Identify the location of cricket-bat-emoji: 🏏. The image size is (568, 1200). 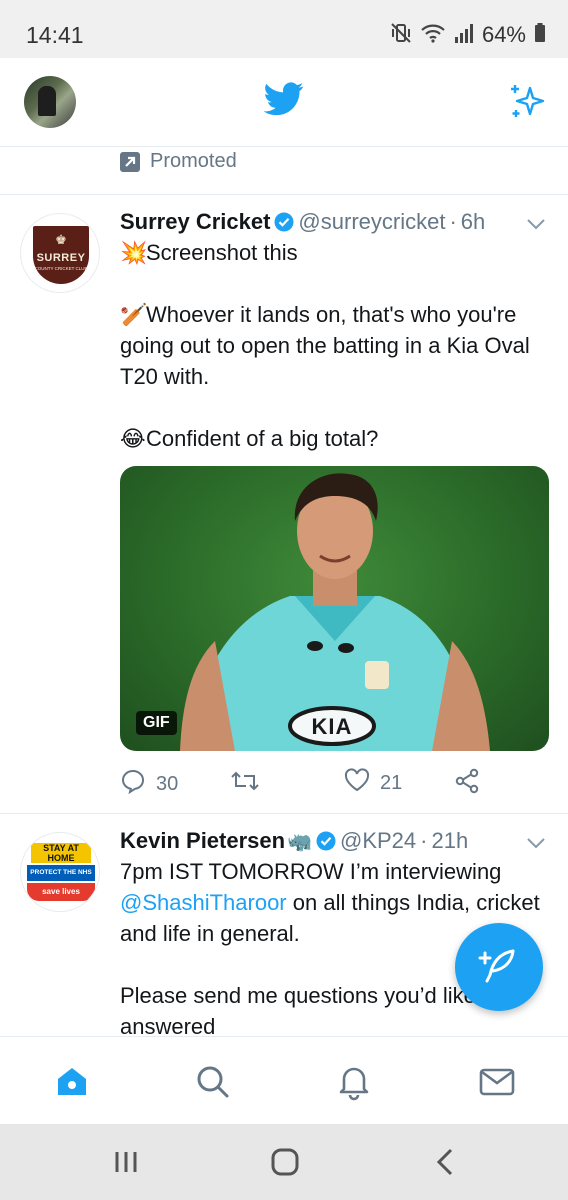
(134, 314).